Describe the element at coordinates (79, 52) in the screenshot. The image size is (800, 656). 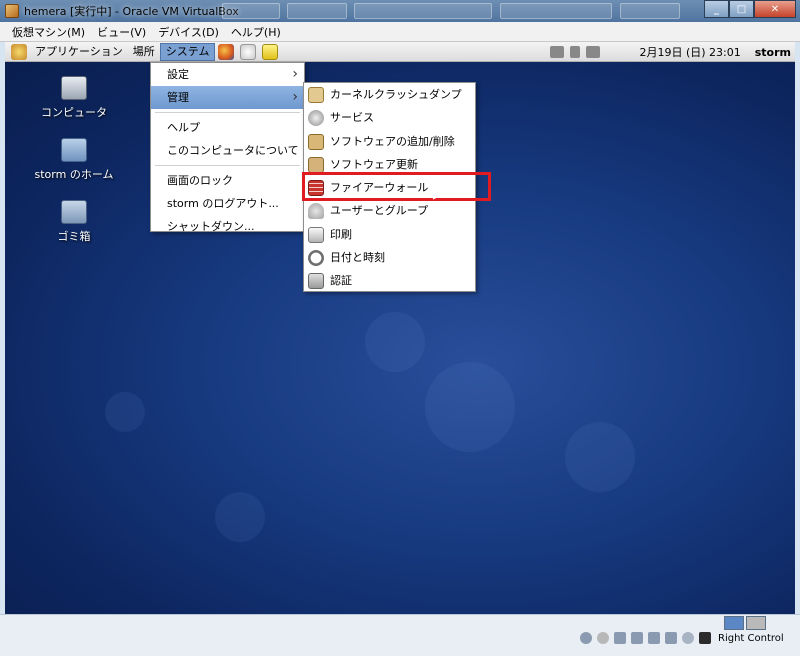
I see `panel-menu-applications: アプリケーション` at that location.